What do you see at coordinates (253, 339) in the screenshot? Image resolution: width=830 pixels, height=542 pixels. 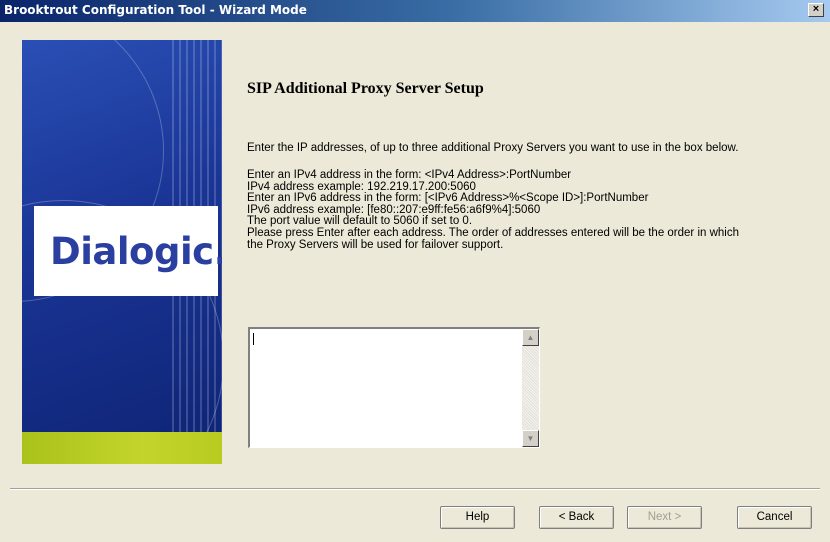 I see `text-caret` at bounding box center [253, 339].